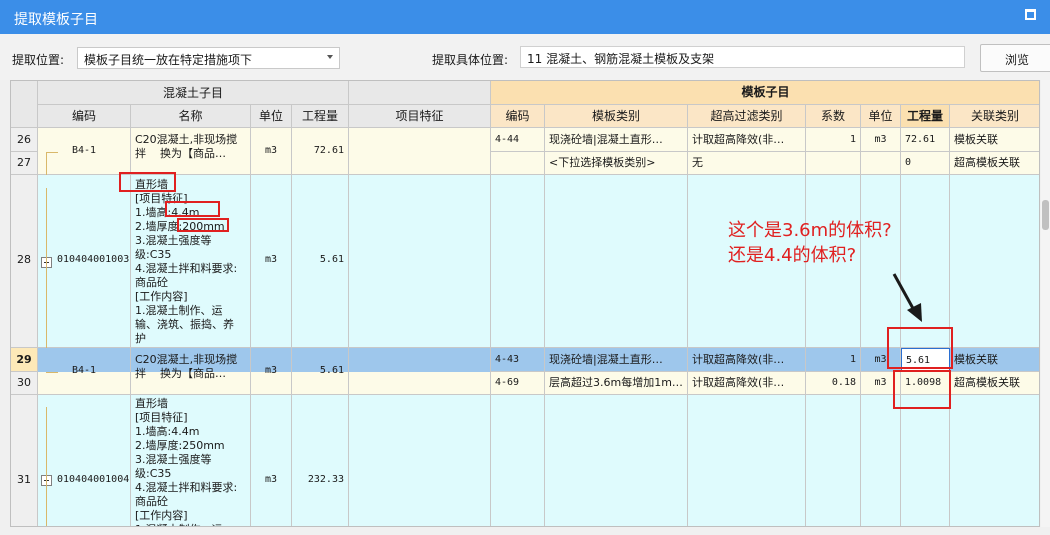 This screenshot has height=535, width=1050. What do you see at coordinates (203, 225) in the screenshot?
I see `highlight-box-wall-thickness` at bounding box center [203, 225].